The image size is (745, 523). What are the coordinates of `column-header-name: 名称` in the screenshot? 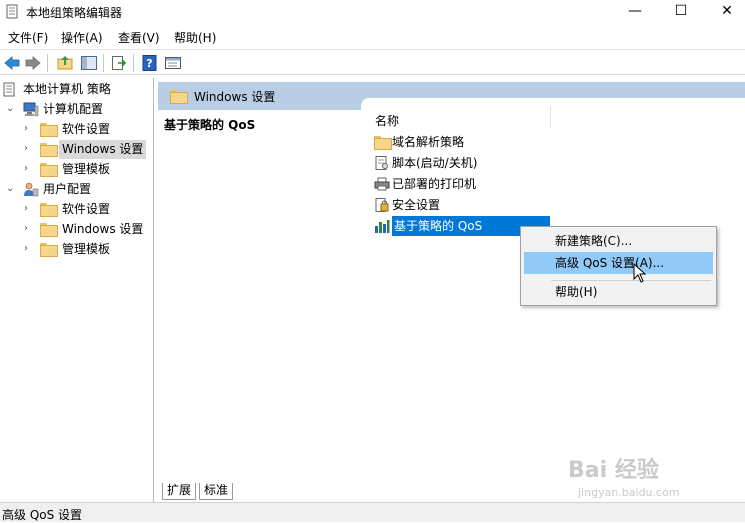 It's located at (387, 120).